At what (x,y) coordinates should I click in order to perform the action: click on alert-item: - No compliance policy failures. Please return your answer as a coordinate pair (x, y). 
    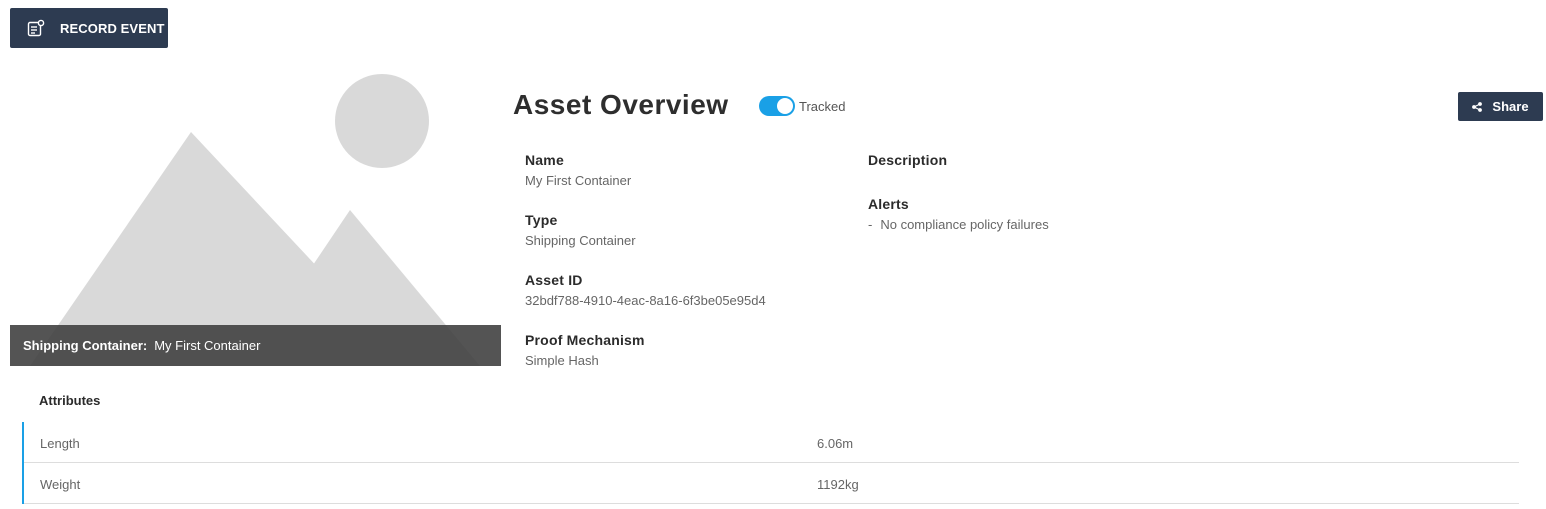
    Looking at the image, I should click on (958, 224).